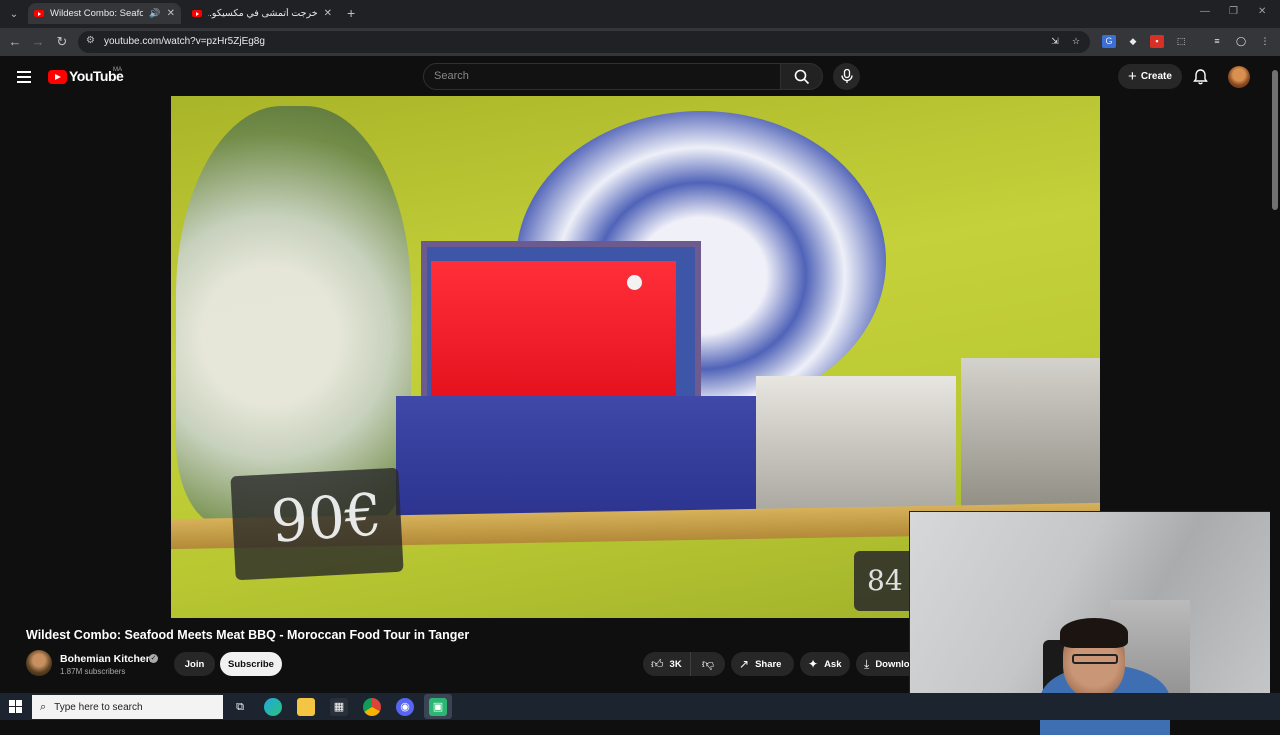 The height and width of the screenshot is (735, 1280). What do you see at coordinates (57, 77) in the screenshot?
I see `youtube-logo-icon` at bounding box center [57, 77].